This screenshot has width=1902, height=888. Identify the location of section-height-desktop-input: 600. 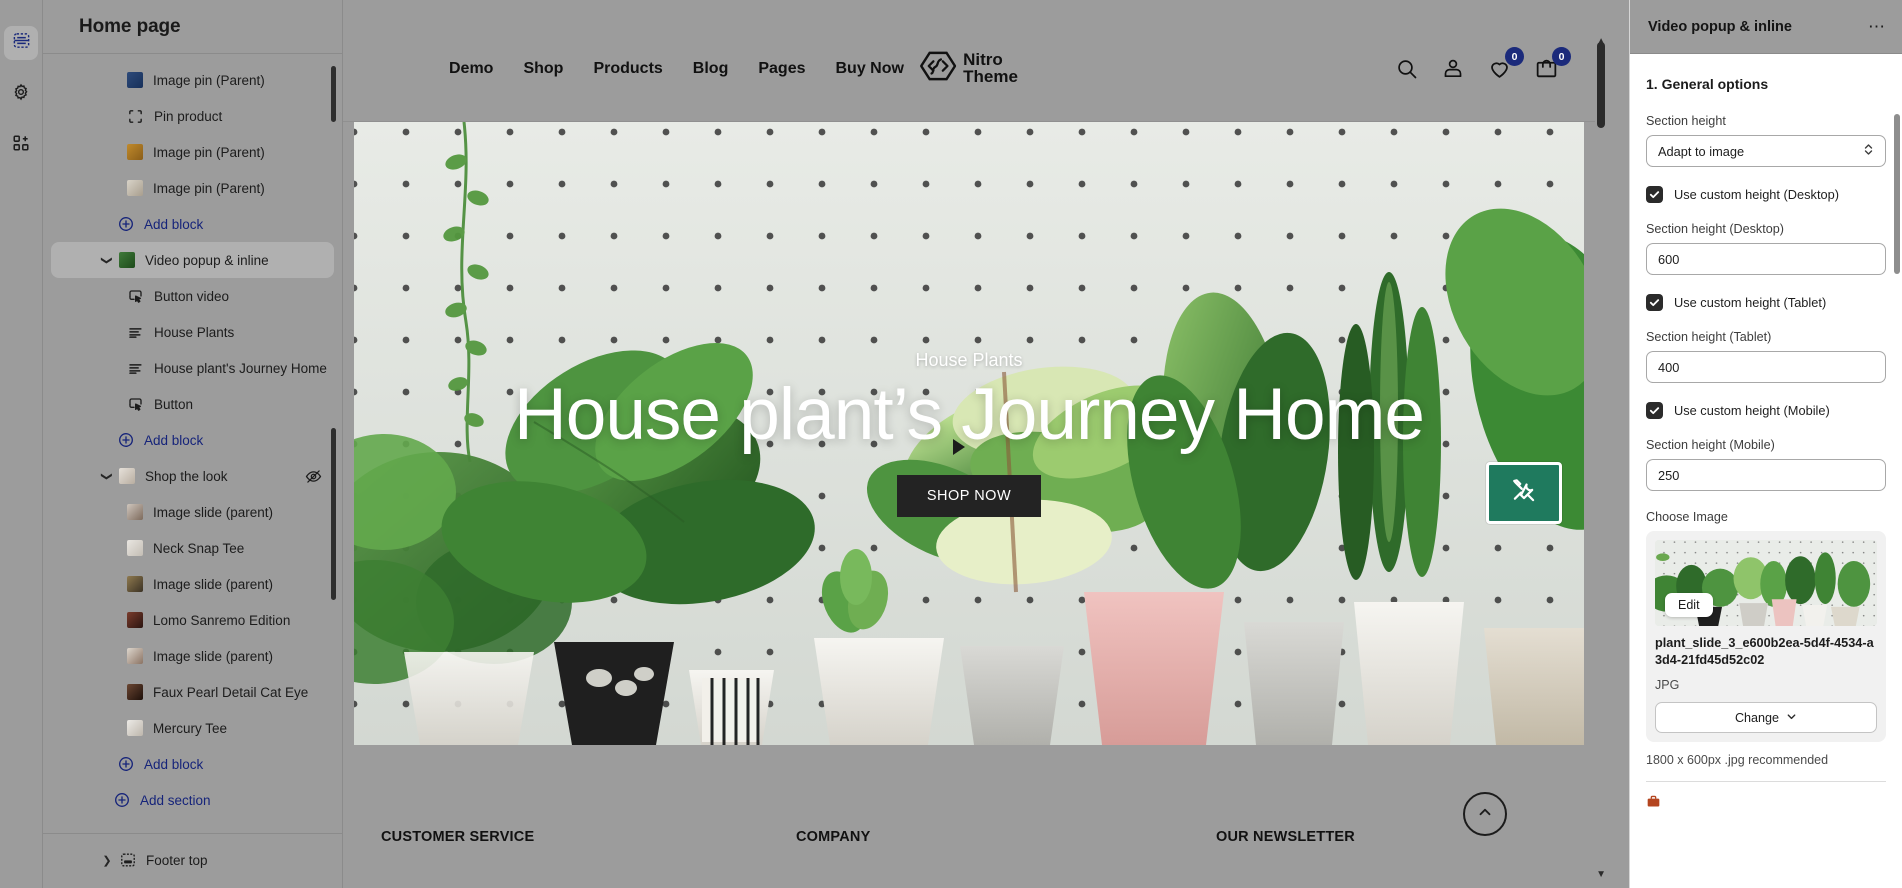
(1766, 259).